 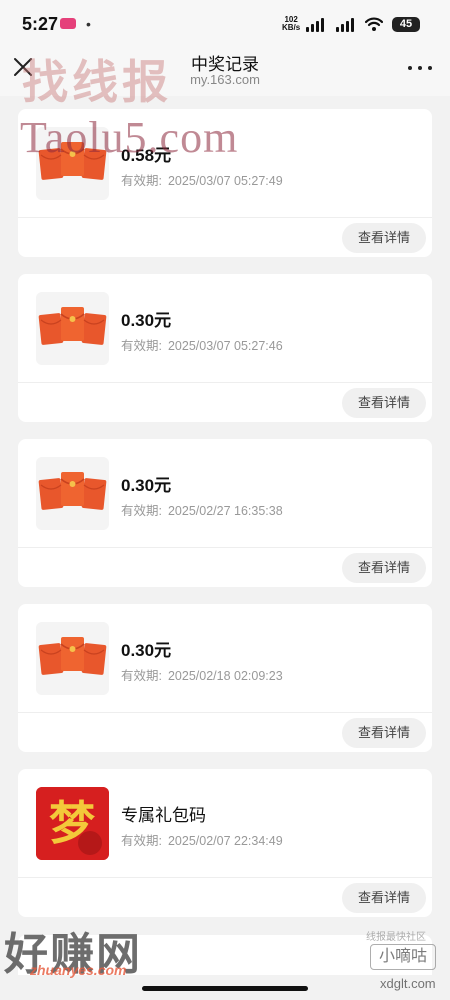 I want to click on status-time: 5:27, so click(x=40, y=24).